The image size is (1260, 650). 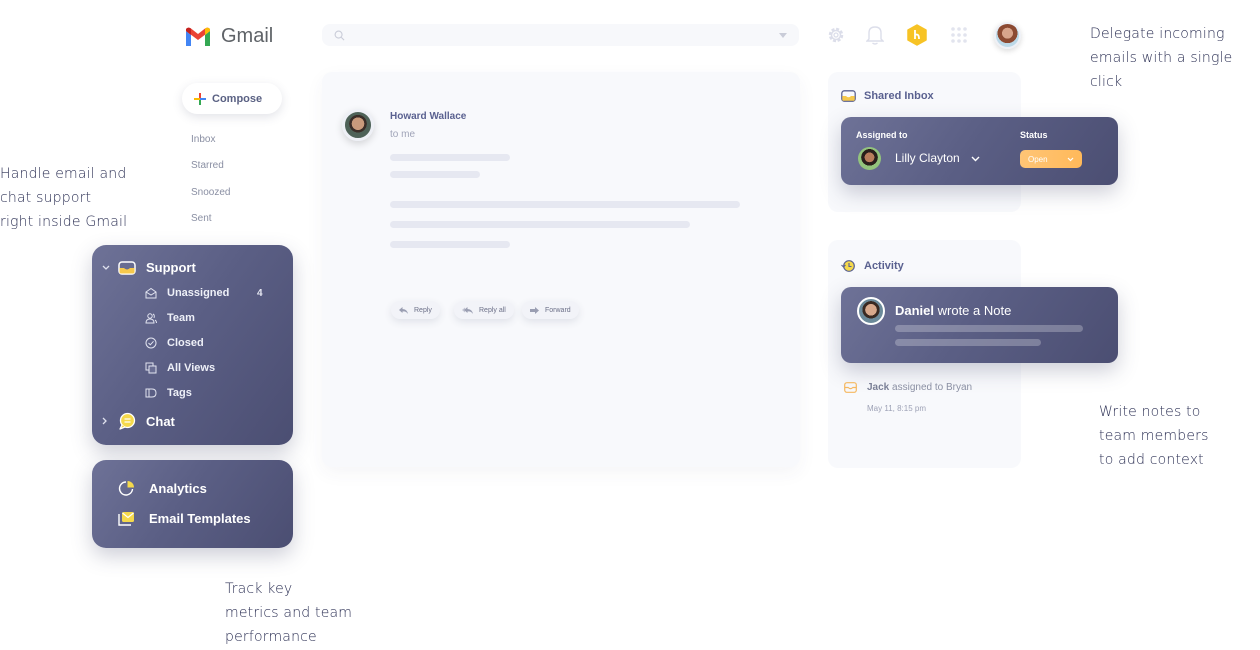 I want to click on team-icon, so click(x=151, y=318).